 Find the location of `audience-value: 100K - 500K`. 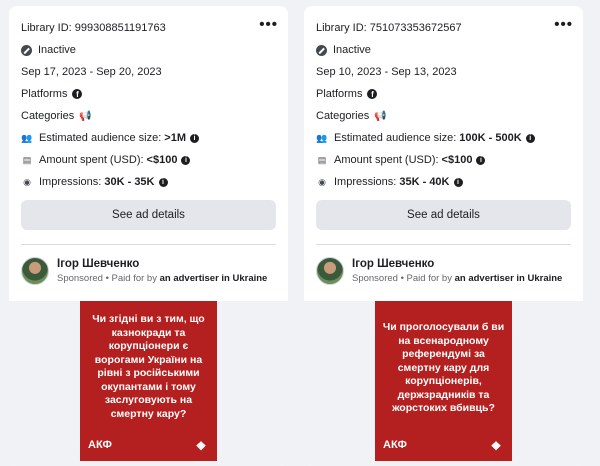

audience-value: 100K - 500K is located at coordinates (490, 138).